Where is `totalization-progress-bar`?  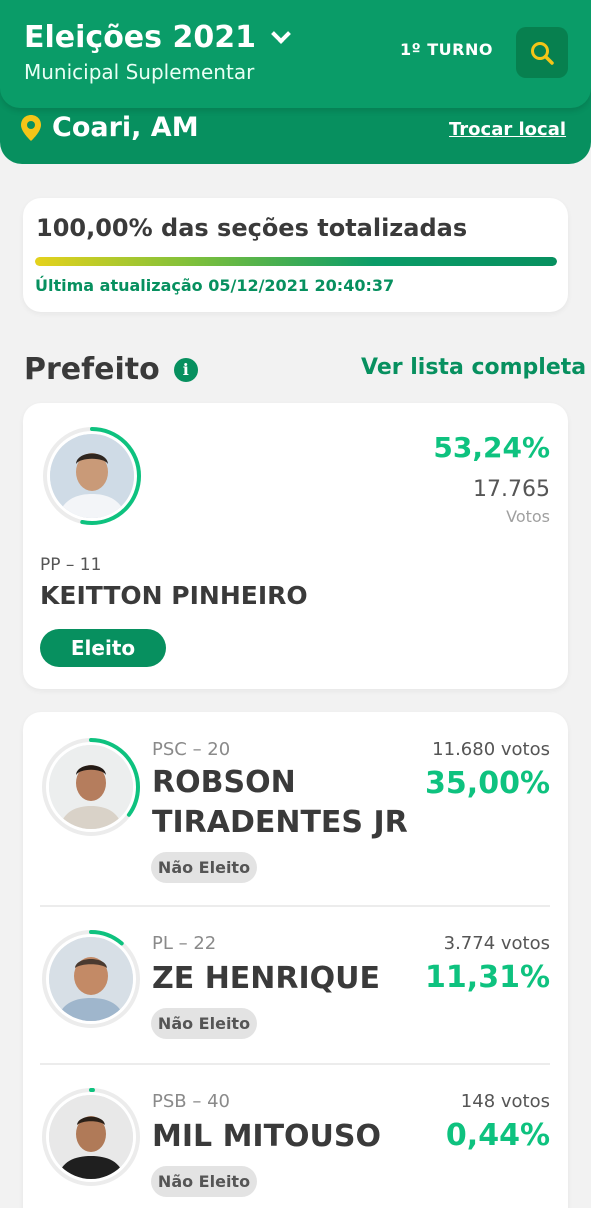
totalization-progress-bar is located at coordinates (296, 261).